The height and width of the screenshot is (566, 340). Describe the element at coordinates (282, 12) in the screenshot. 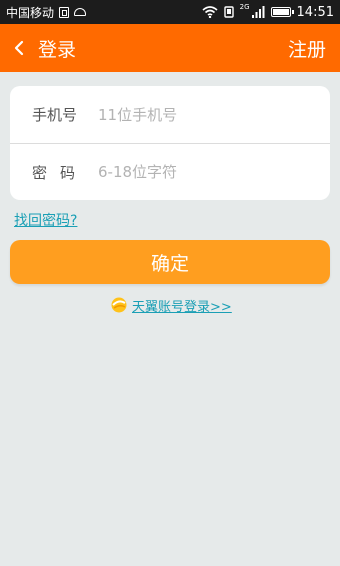

I see `battery-icon` at that location.